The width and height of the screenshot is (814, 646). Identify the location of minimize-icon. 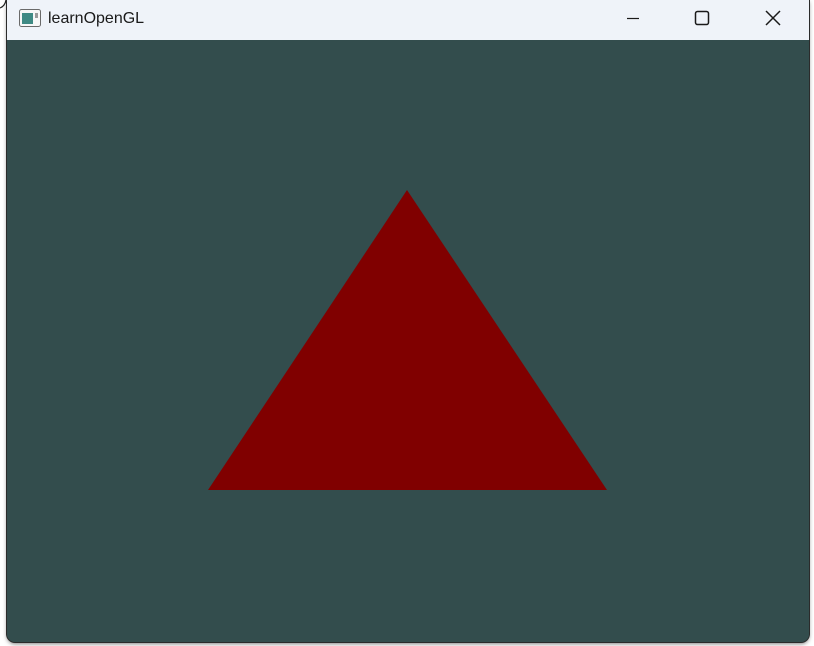
(633, 18).